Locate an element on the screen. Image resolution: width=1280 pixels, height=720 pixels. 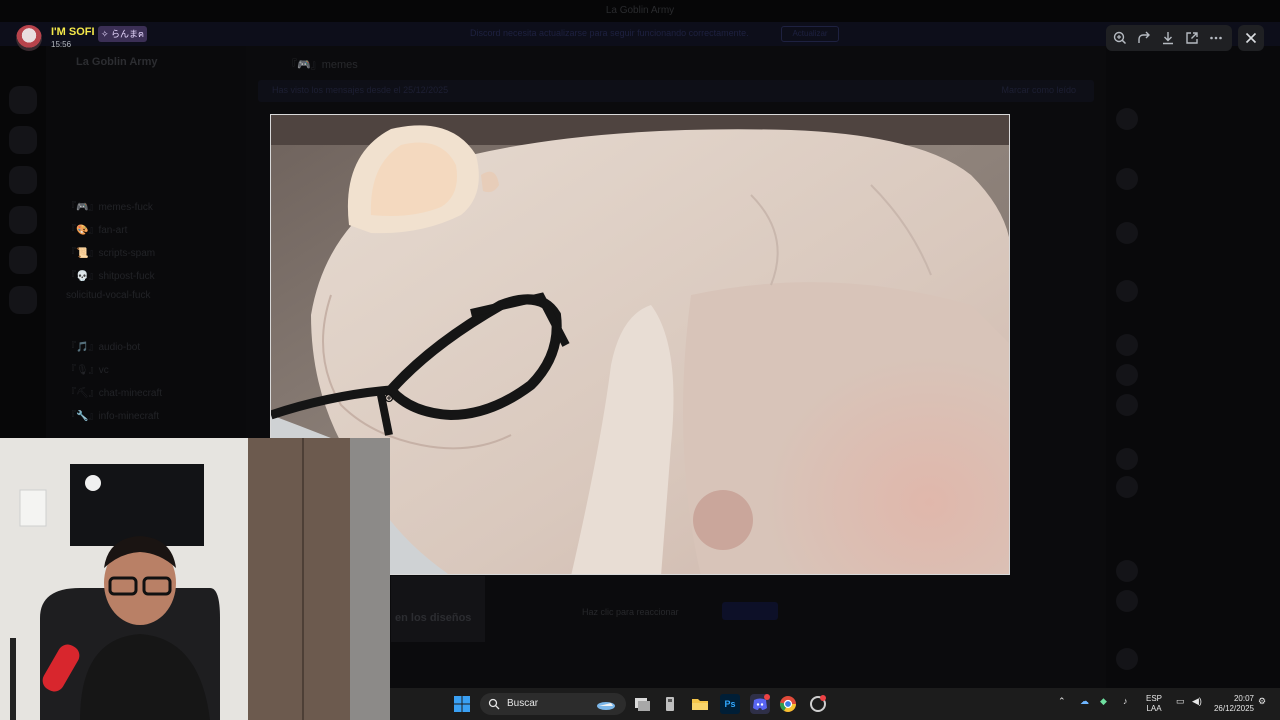
channel-header: 『🎮』memes is located at coordinates (322, 65).